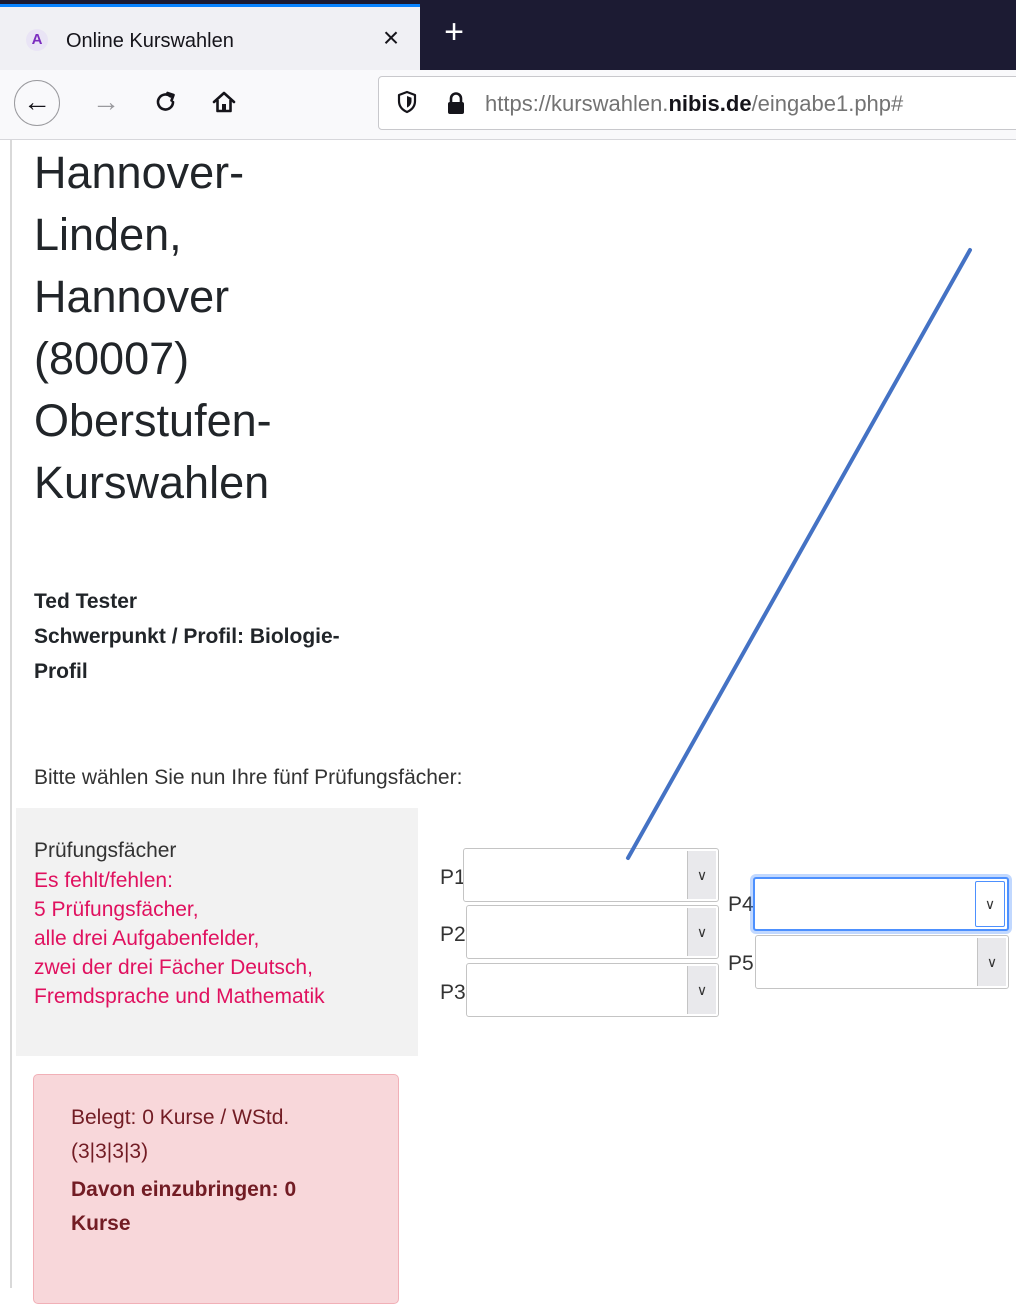 Image resolution: width=1016 pixels, height=1304 pixels. What do you see at coordinates (103, 880) in the screenshot?
I see `missing-requirement: Es fehlt/fehlen:` at bounding box center [103, 880].